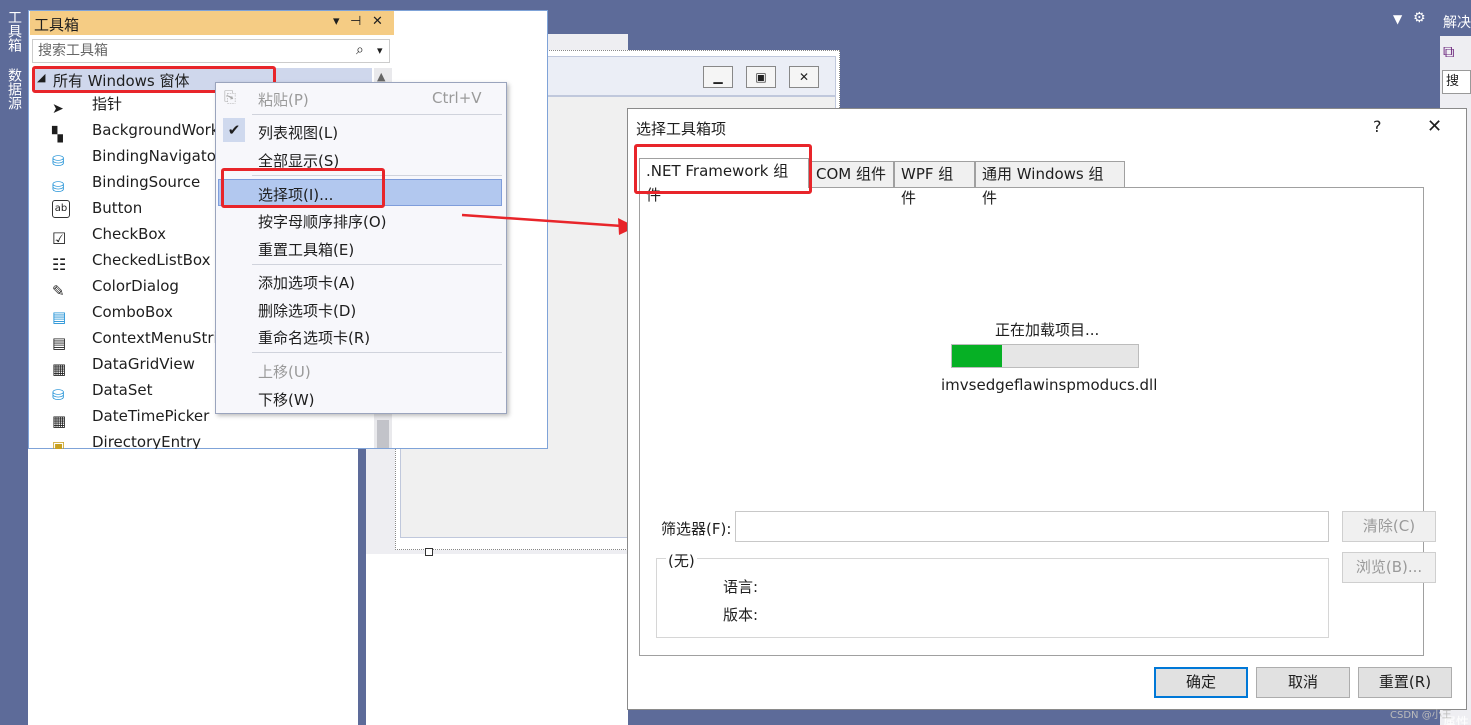 The width and height of the screenshot is (1471, 725). I want to click on toolbox-item-label: ContextMenuStrip, so click(160, 338).